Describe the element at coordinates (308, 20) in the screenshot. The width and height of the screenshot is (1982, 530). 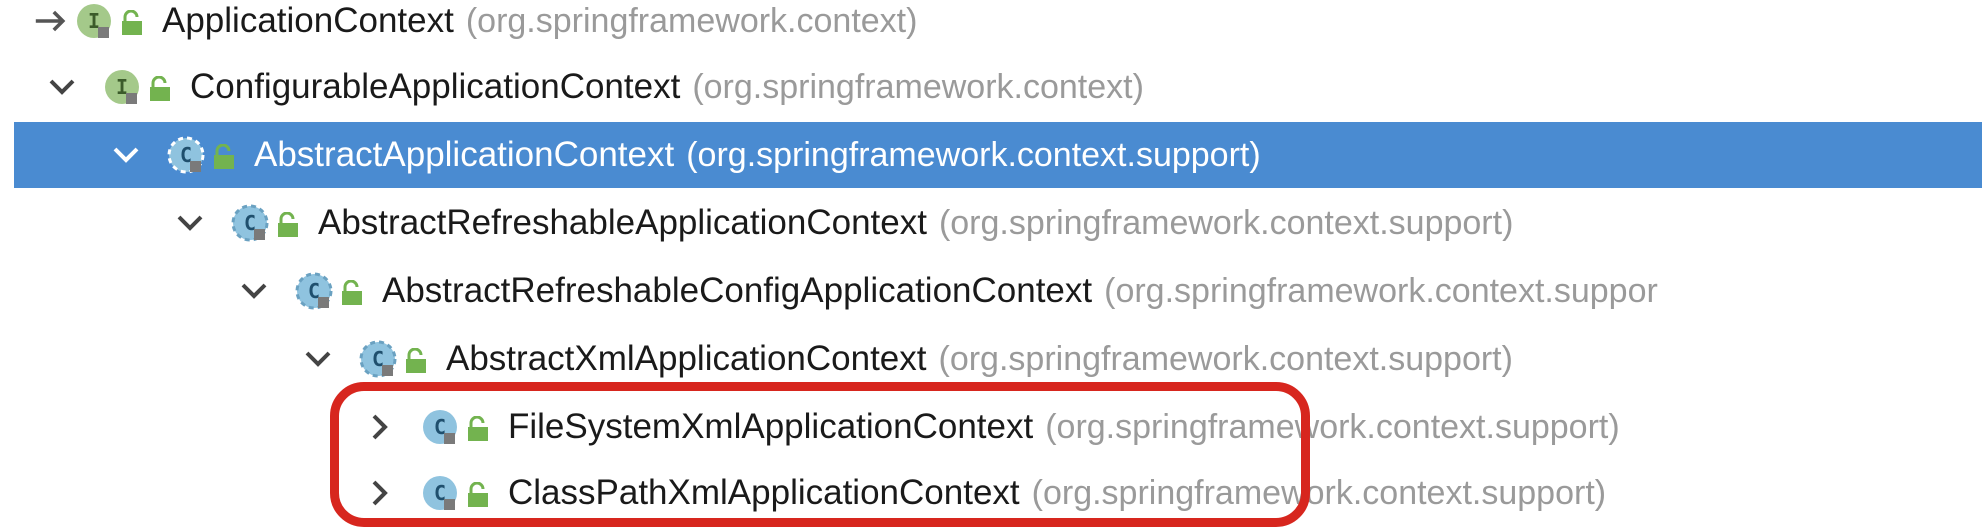
I see `class-name: ApplicationContext` at that location.